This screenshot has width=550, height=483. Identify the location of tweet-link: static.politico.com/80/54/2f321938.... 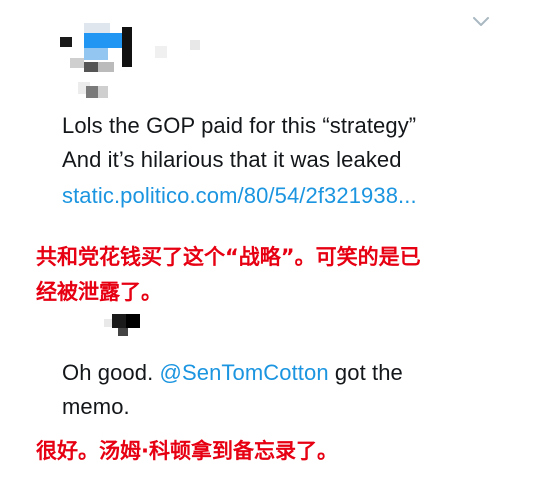
(239, 196).